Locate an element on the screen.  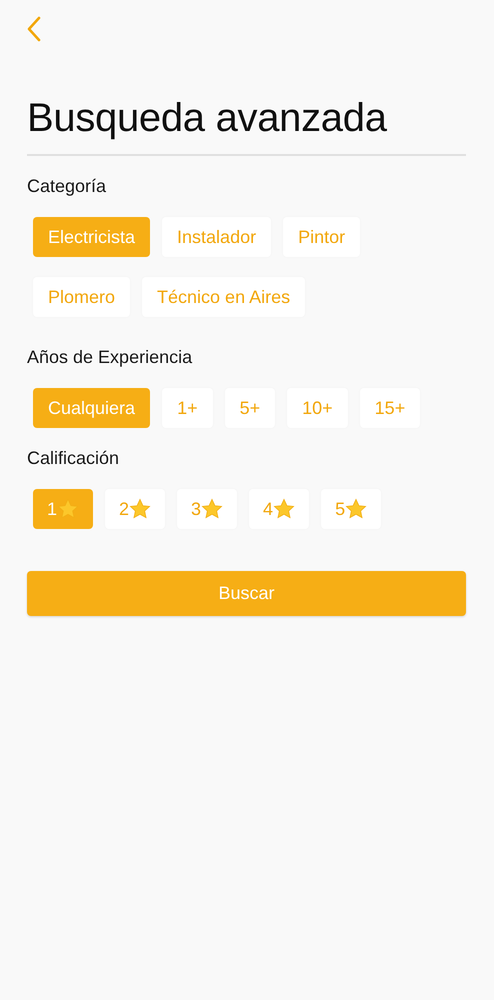
filter-chip: Instalador is located at coordinates (217, 237).